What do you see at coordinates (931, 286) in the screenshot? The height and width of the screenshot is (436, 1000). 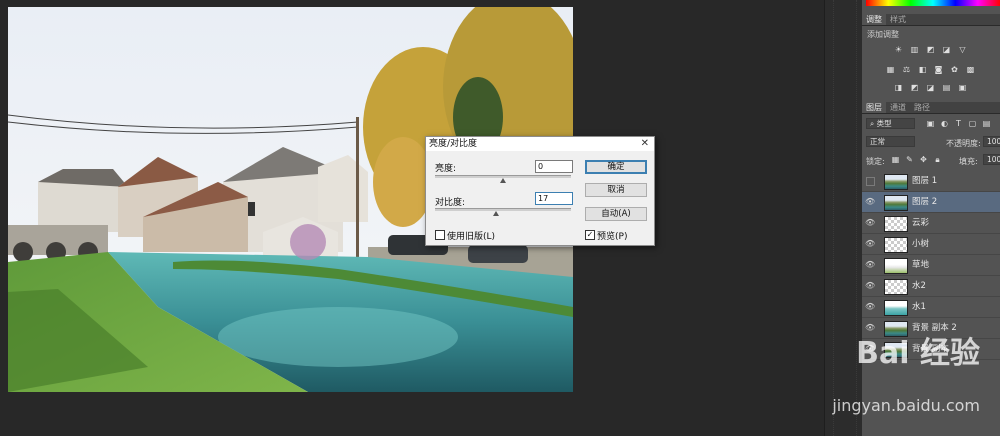 I see `layer-row: 👁︎ 水2` at bounding box center [931, 286].